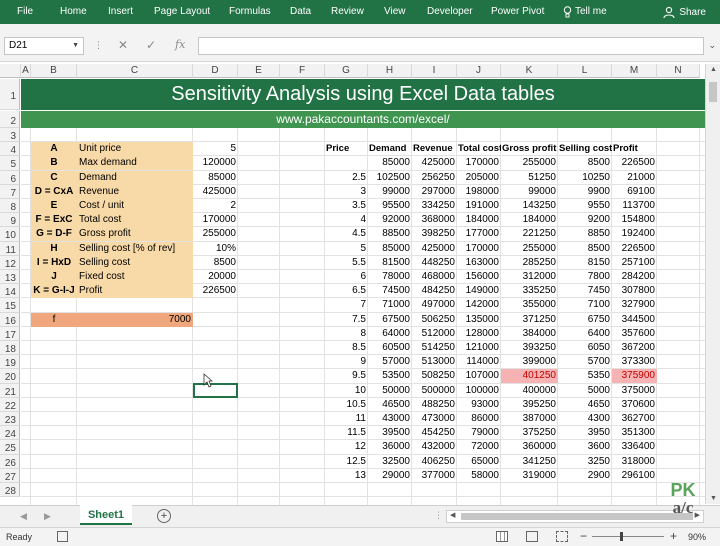  Describe the element at coordinates (529, 178) in the screenshot. I see `table-cell: 51250` at that location.